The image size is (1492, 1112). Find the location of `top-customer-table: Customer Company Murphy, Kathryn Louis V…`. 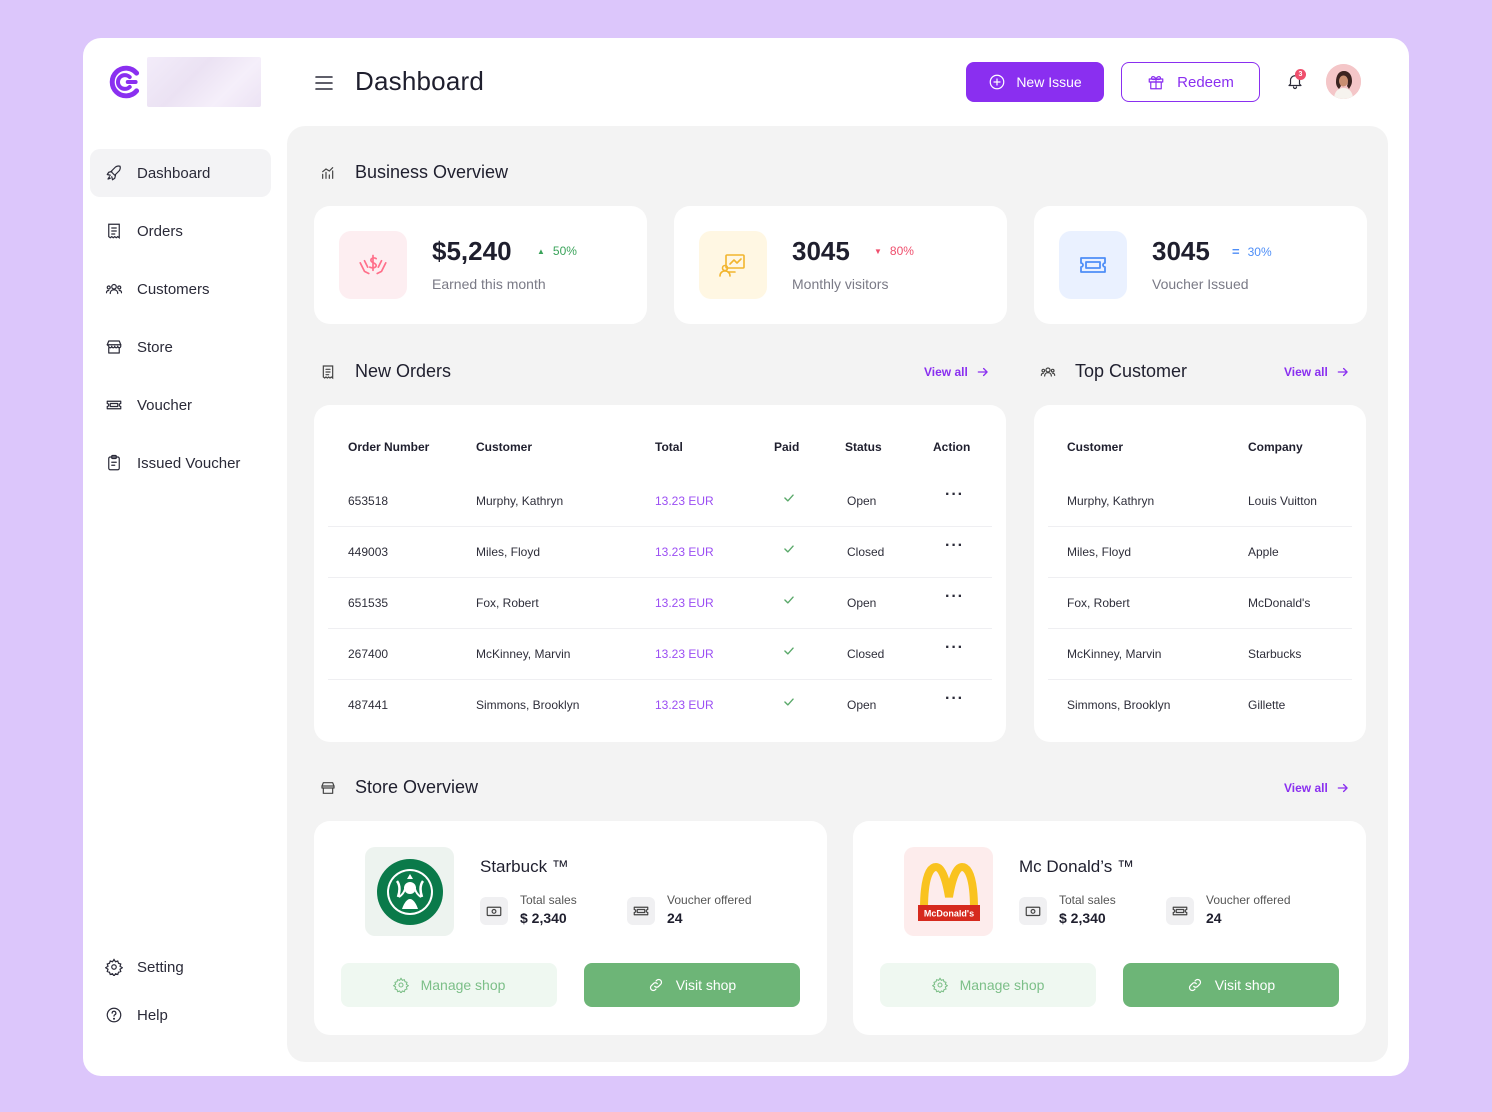

top-customer-table: Customer Company Murphy, Kathryn Louis V… is located at coordinates (1200, 573).